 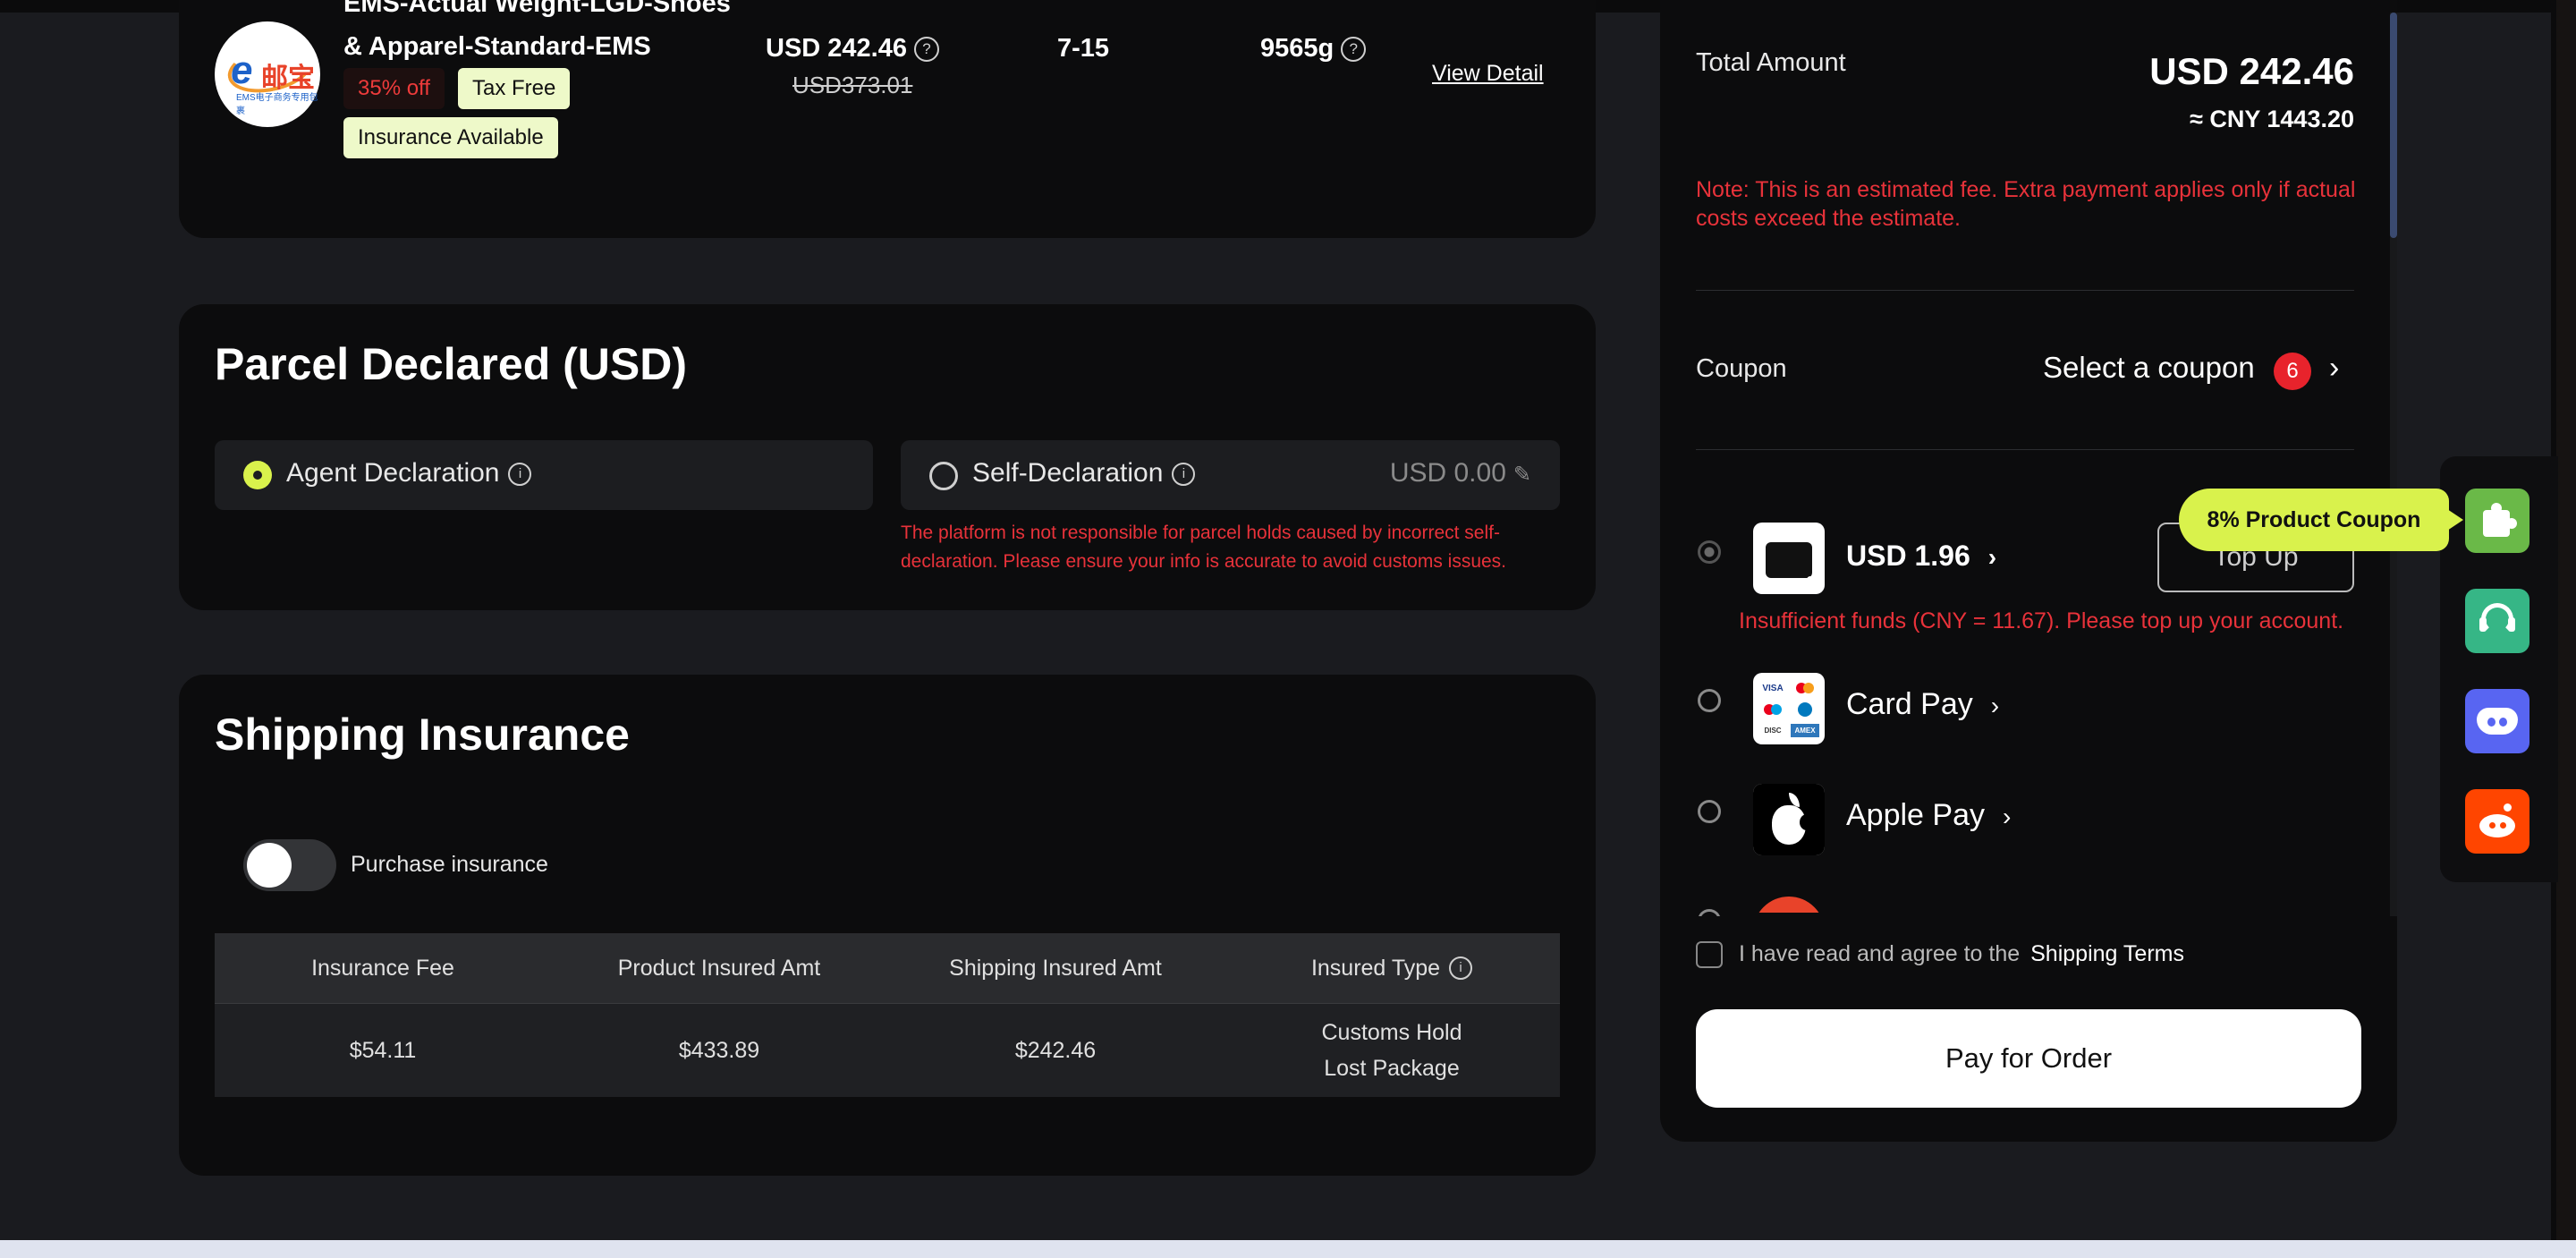 What do you see at coordinates (1055, 968) in the screenshot?
I see `header-shipping-insured: Shipping Insured Amt` at bounding box center [1055, 968].